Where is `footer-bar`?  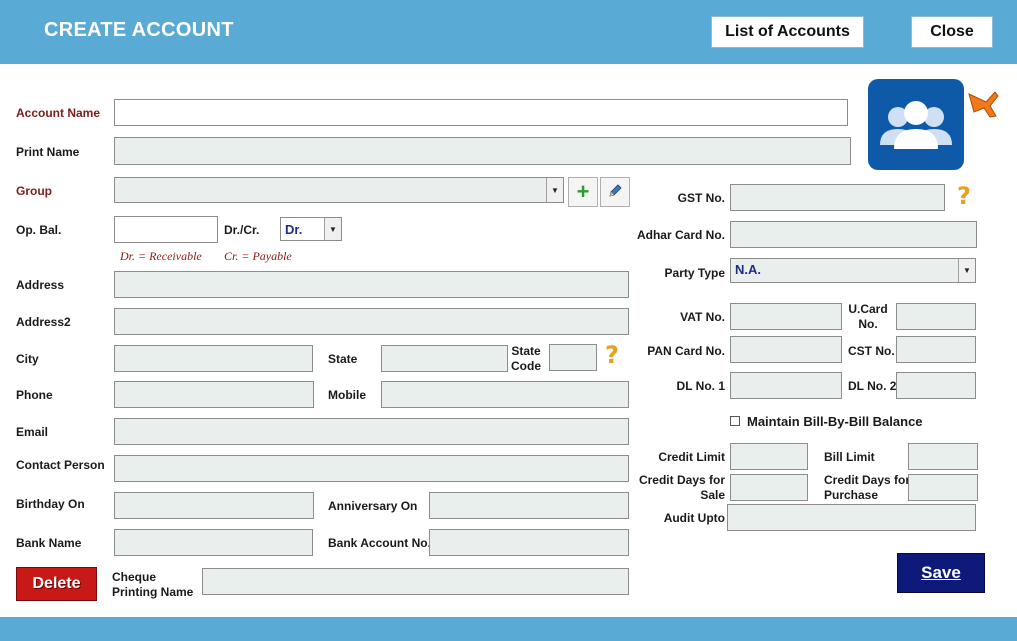
footer-bar is located at coordinates (508, 629).